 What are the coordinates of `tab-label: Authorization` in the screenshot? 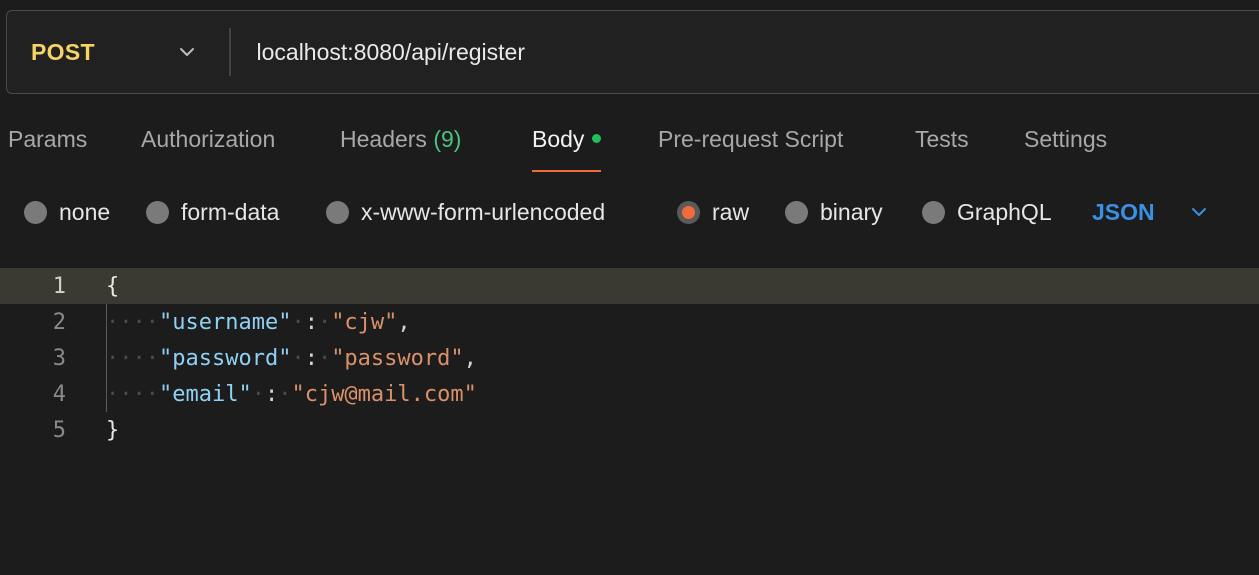 It's located at (208, 139).